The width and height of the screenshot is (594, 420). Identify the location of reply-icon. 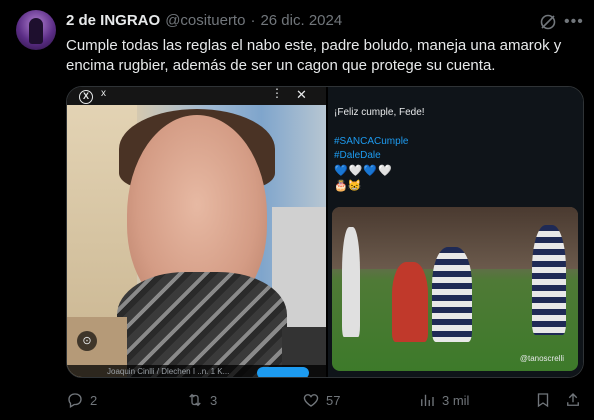
(75, 400).